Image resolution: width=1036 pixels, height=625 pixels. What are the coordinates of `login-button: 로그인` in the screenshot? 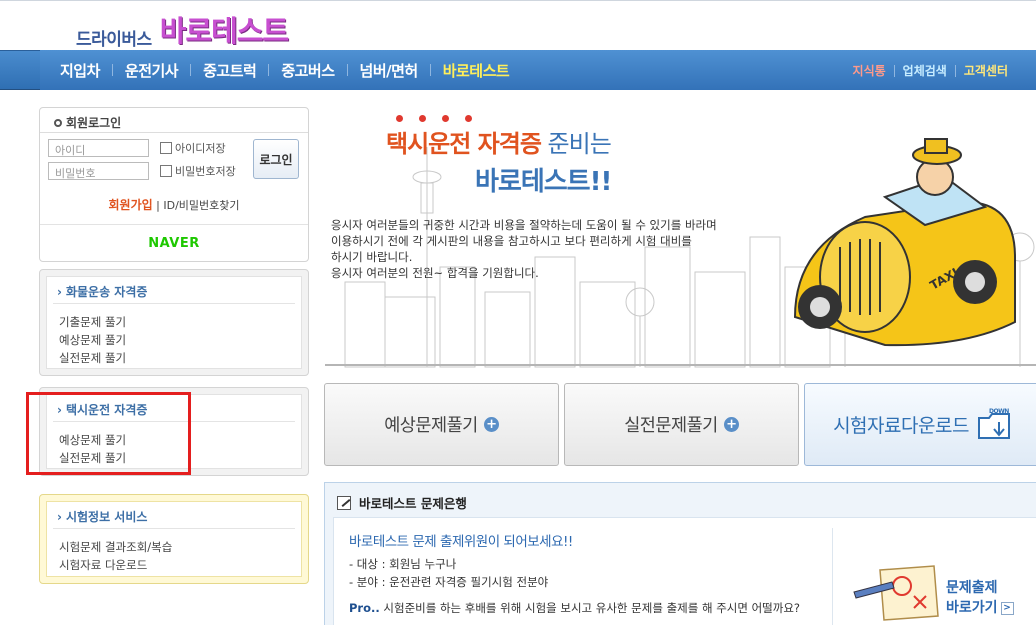 It's located at (276, 159).